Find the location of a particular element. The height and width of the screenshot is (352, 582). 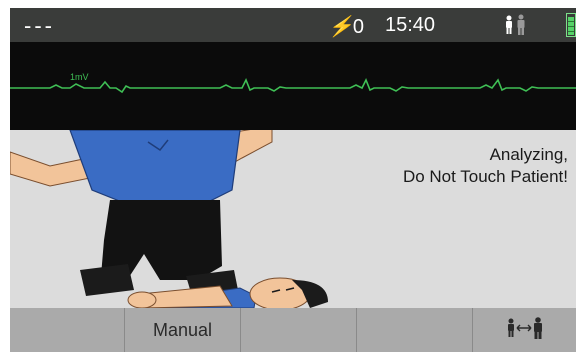

heart-rate-readout: --- is located at coordinates (39, 25).